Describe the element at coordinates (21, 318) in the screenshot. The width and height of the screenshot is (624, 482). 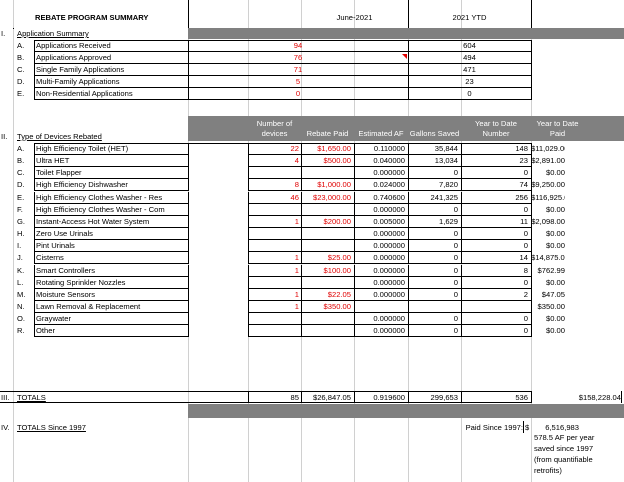
I see `row-letter: O.` at that location.